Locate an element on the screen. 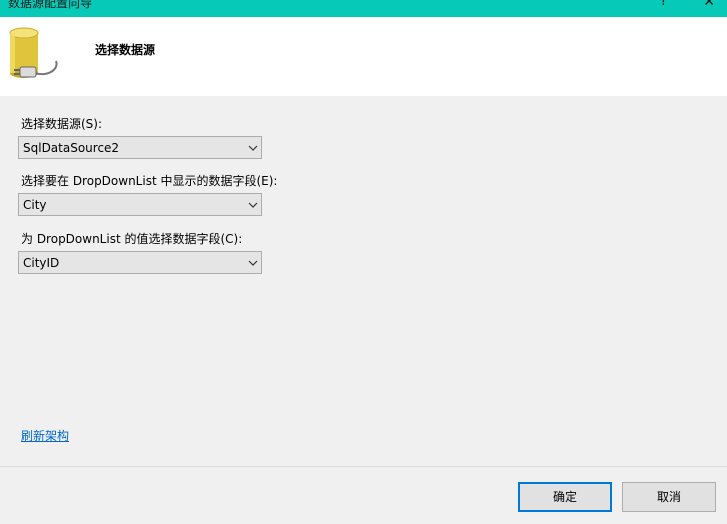 The image size is (727, 524). value-field-label: 为 DropDownList 的值选择数据字段(C): is located at coordinates (132, 239).